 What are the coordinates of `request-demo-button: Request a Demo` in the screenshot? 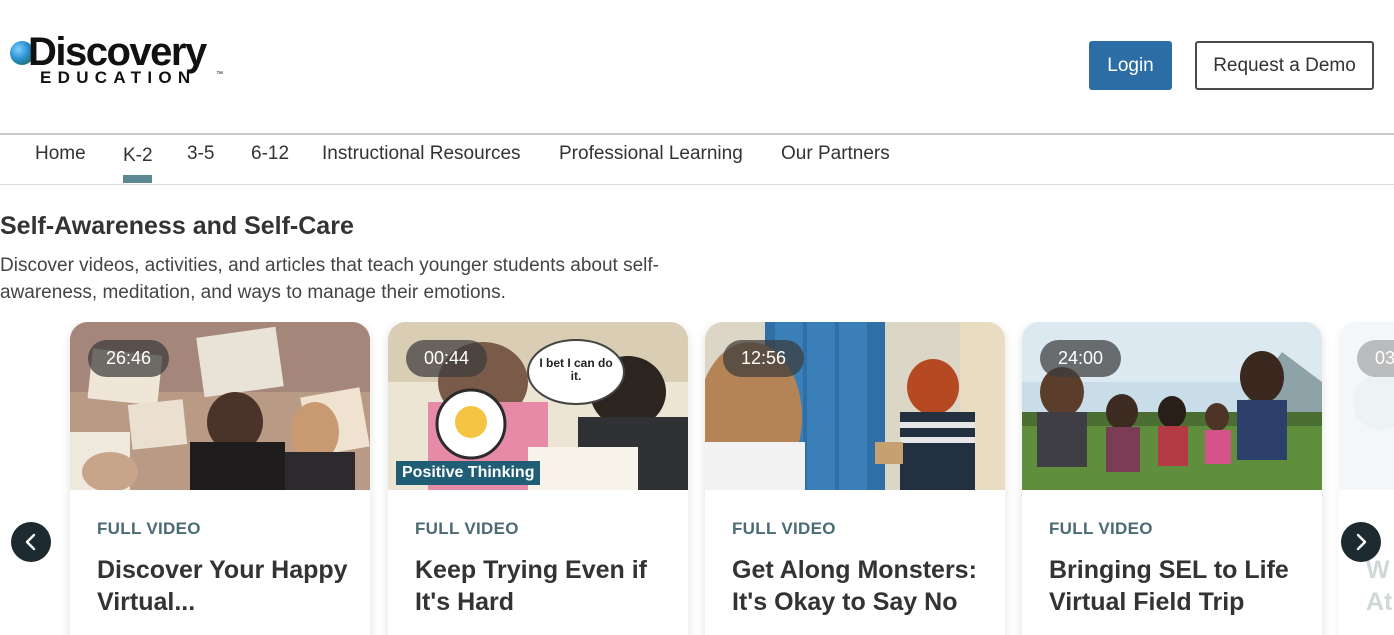 It's located at (1284, 65).